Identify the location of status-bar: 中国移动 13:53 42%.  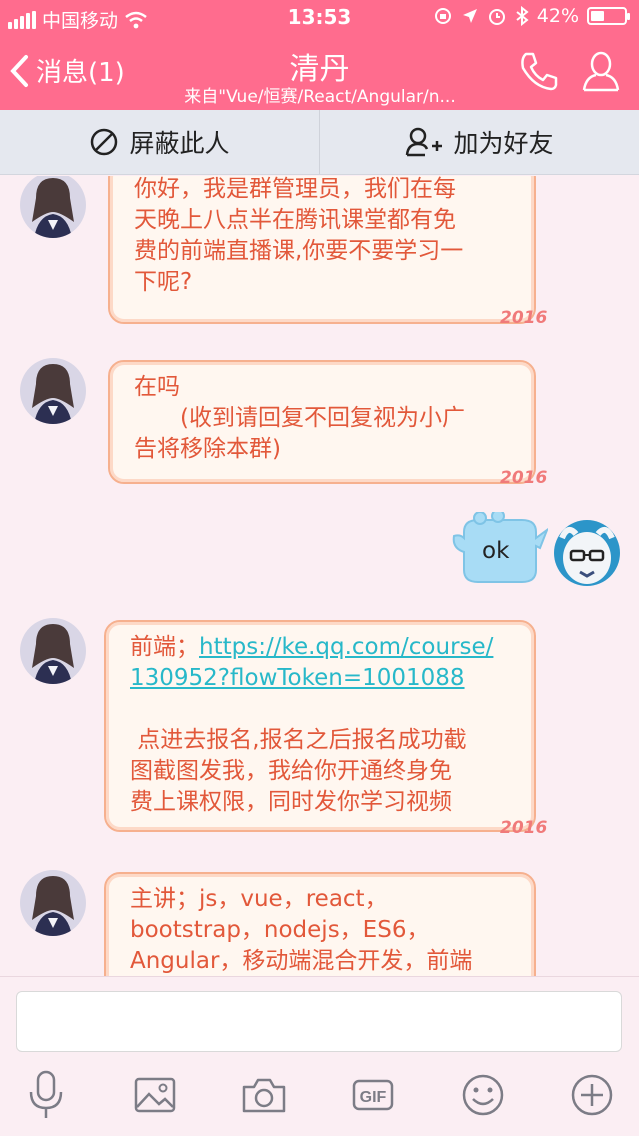
(319, 18).